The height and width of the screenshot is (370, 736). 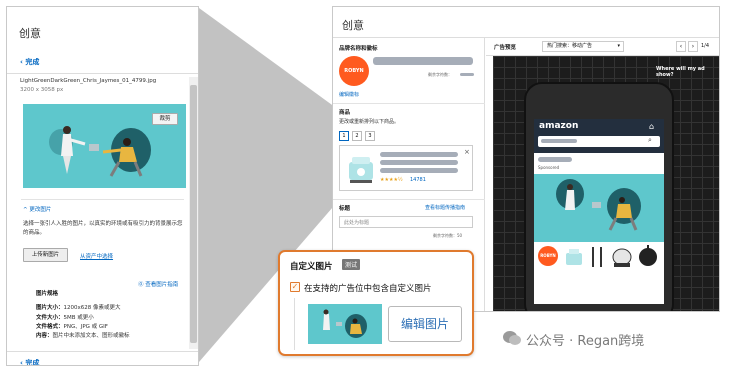 I want to click on done-link-bottom: ‹ 完成, so click(x=30, y=362).